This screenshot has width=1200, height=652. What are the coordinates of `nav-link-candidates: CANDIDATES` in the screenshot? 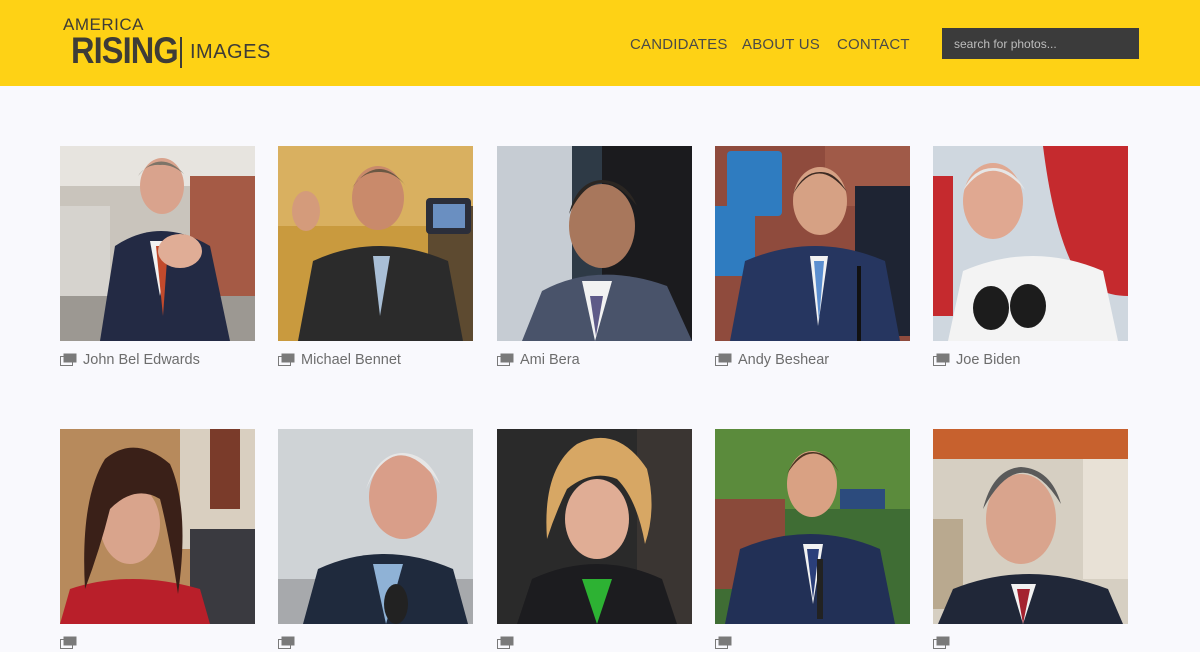 It's located at (679, 45).